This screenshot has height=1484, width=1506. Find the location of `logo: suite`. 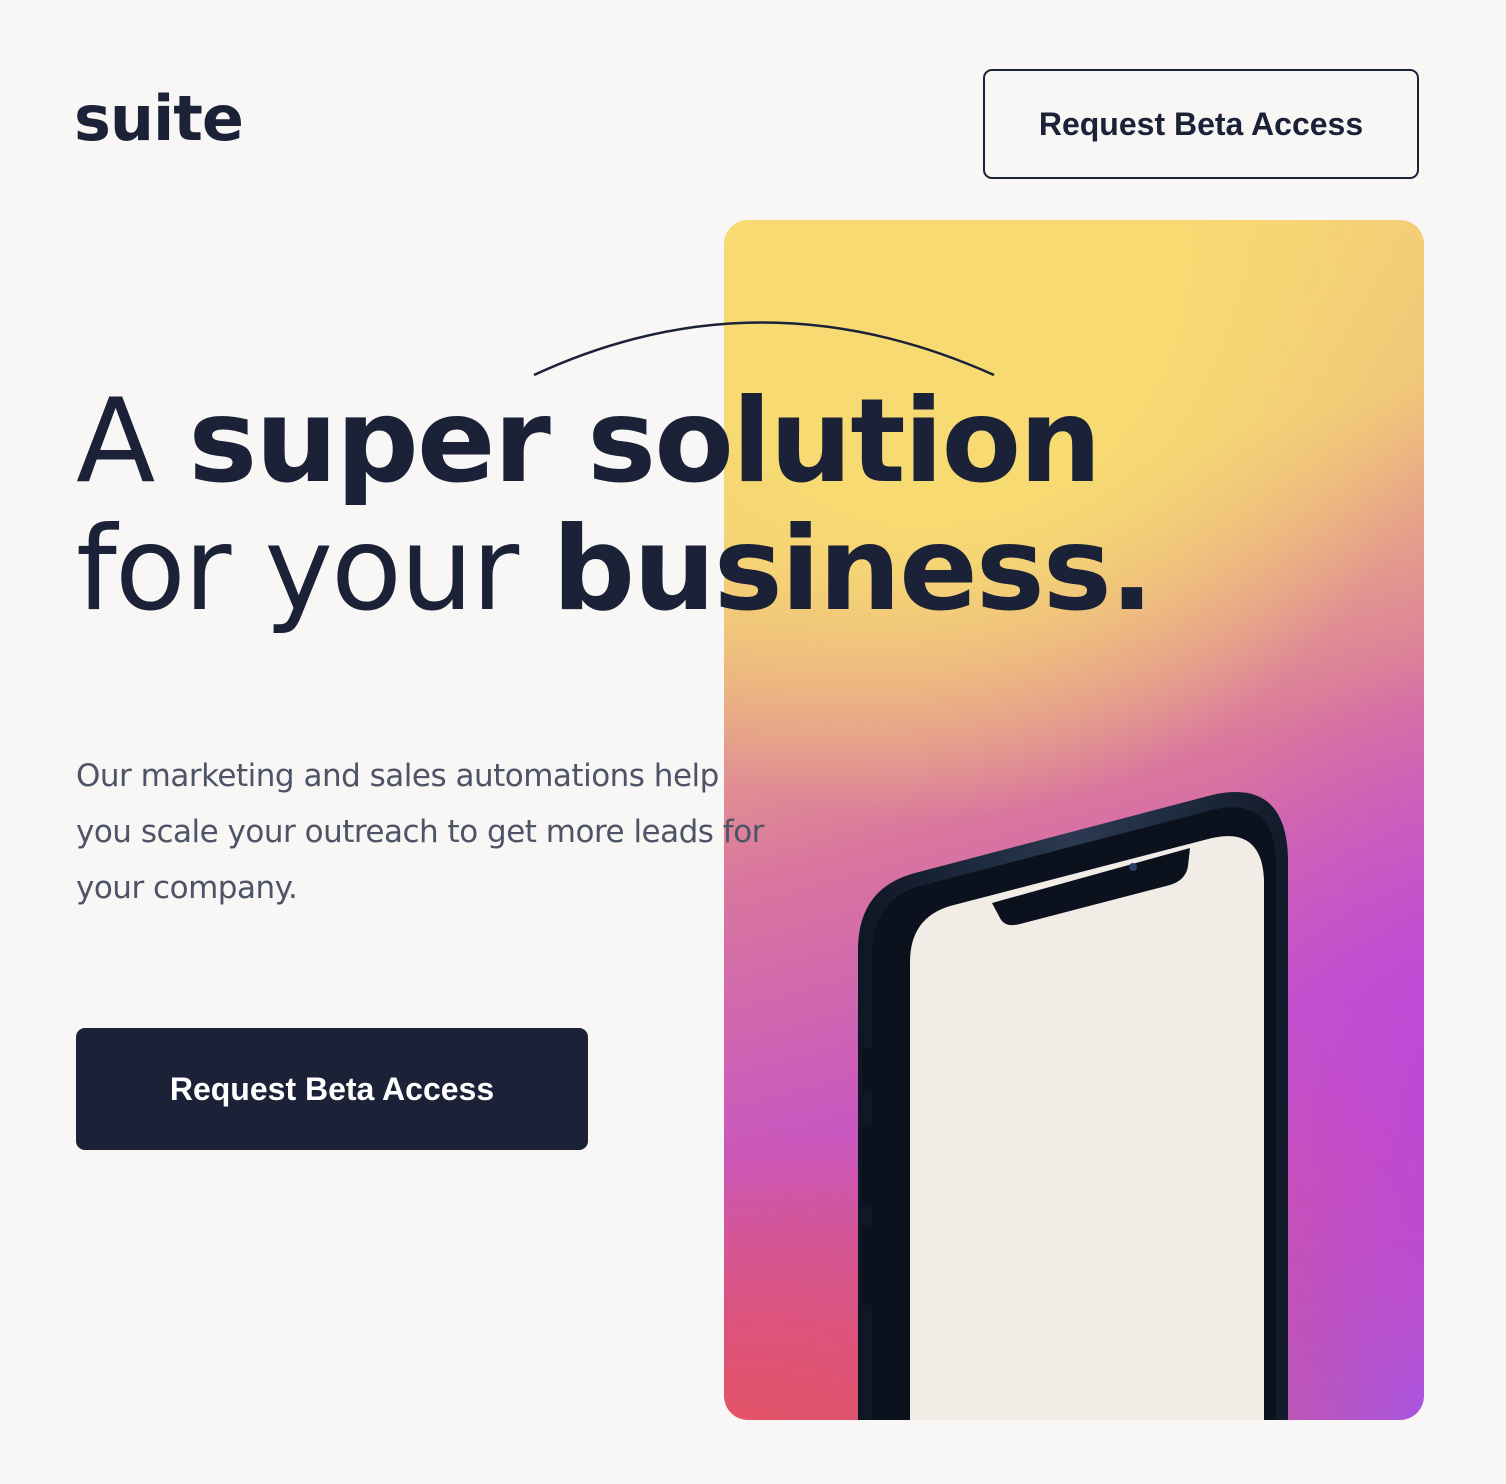

logo: suite is located at coordinates (159, 119).